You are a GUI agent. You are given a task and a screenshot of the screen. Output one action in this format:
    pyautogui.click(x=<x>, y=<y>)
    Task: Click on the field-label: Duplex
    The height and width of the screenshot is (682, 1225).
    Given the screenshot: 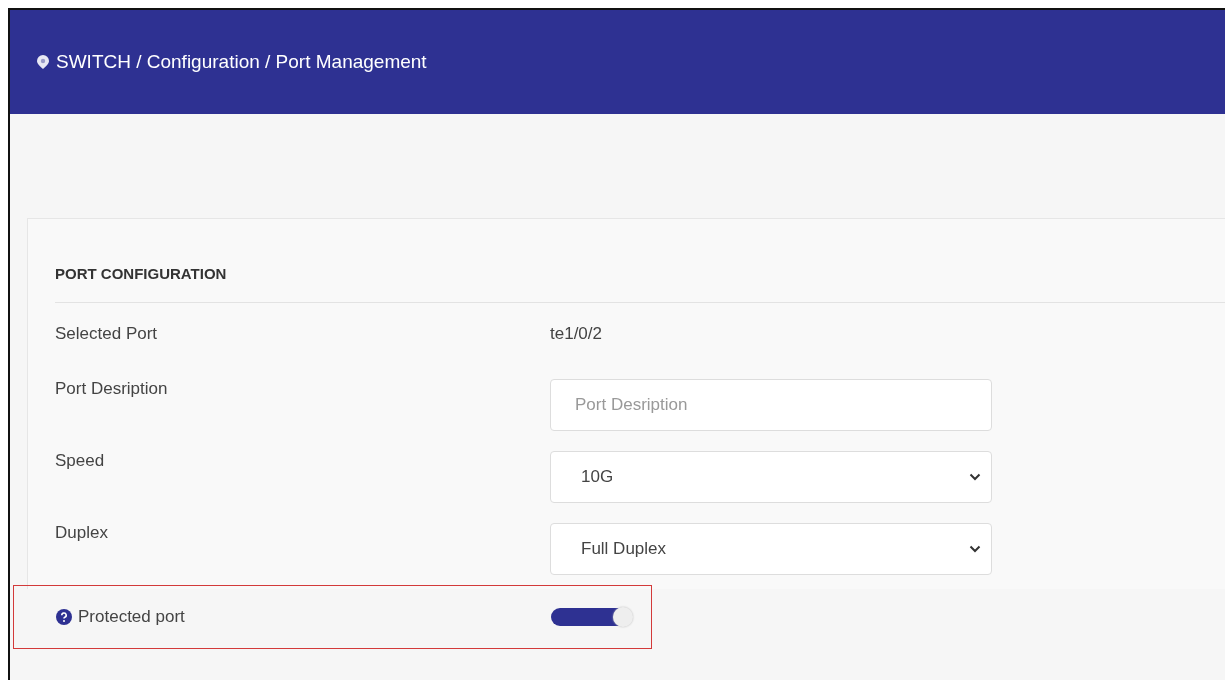 What is the action you would take?
    pyautogui.click(x=81, y=533)
    